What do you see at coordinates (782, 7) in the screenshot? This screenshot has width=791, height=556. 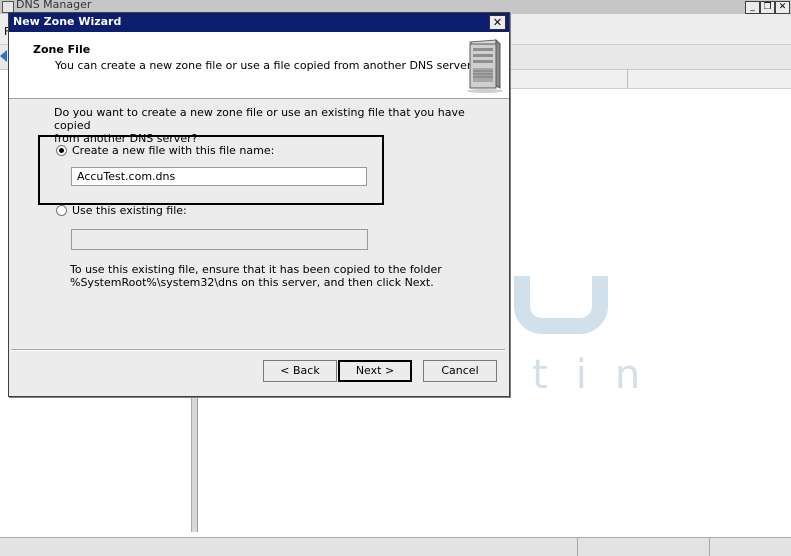 I see `close-icon: ✕` at bounding box center [782, 7].